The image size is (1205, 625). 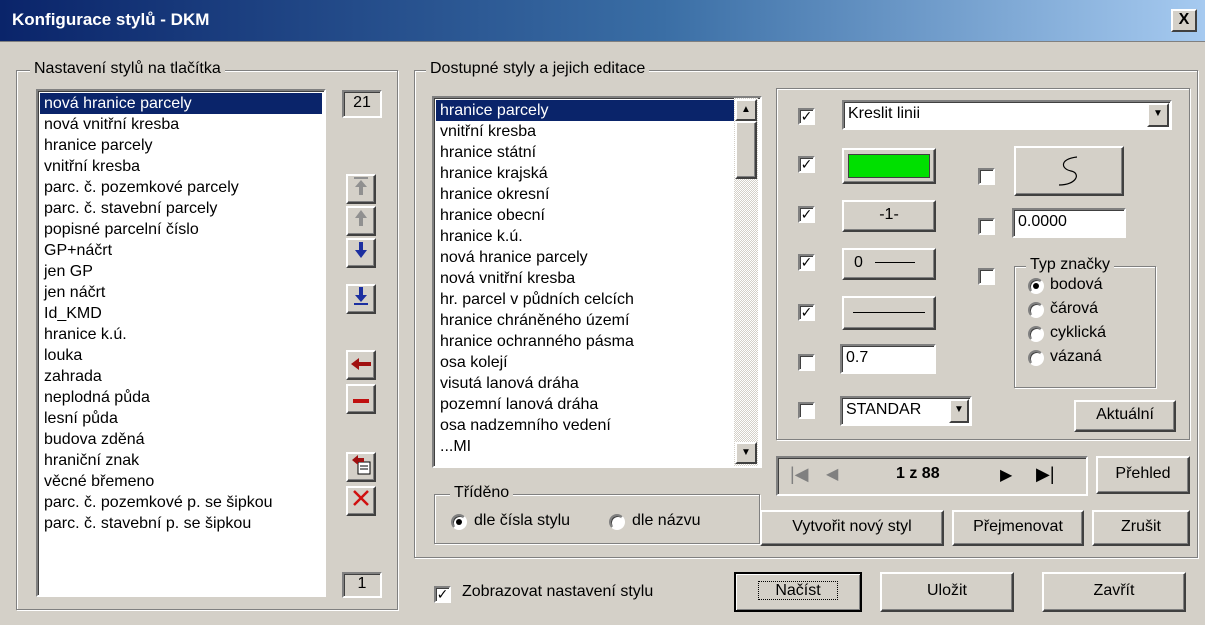 I want to click on style-list-item: vnitřní kresba, so click(x=585, y=131).